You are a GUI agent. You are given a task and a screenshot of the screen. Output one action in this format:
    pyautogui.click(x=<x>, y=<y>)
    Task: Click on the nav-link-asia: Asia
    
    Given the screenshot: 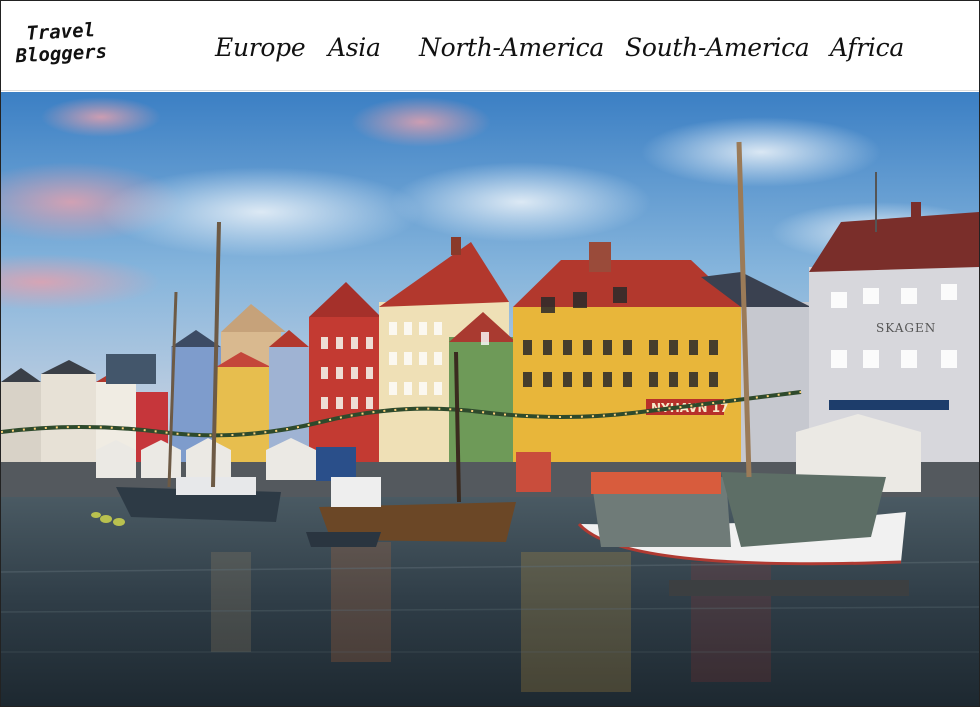 What is the action you would take?
    pyautogui.click(x=354, y=48)
    